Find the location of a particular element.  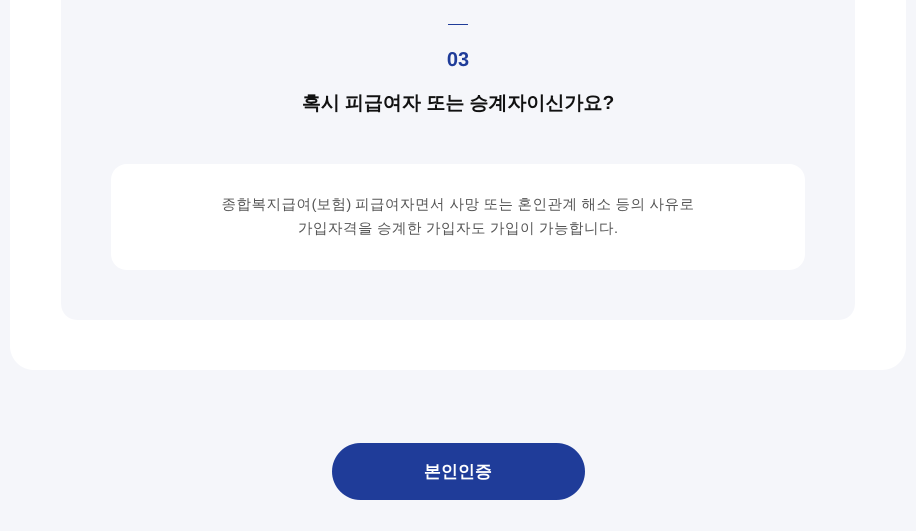

answer-text: 종합복지급여(보험) 피급여자면서 사망 또는 혼인관계 해소 등의 사유로 가입자격을 승계한 가입자도 가입이 가능합니다. is located at coordinates (458, 217).